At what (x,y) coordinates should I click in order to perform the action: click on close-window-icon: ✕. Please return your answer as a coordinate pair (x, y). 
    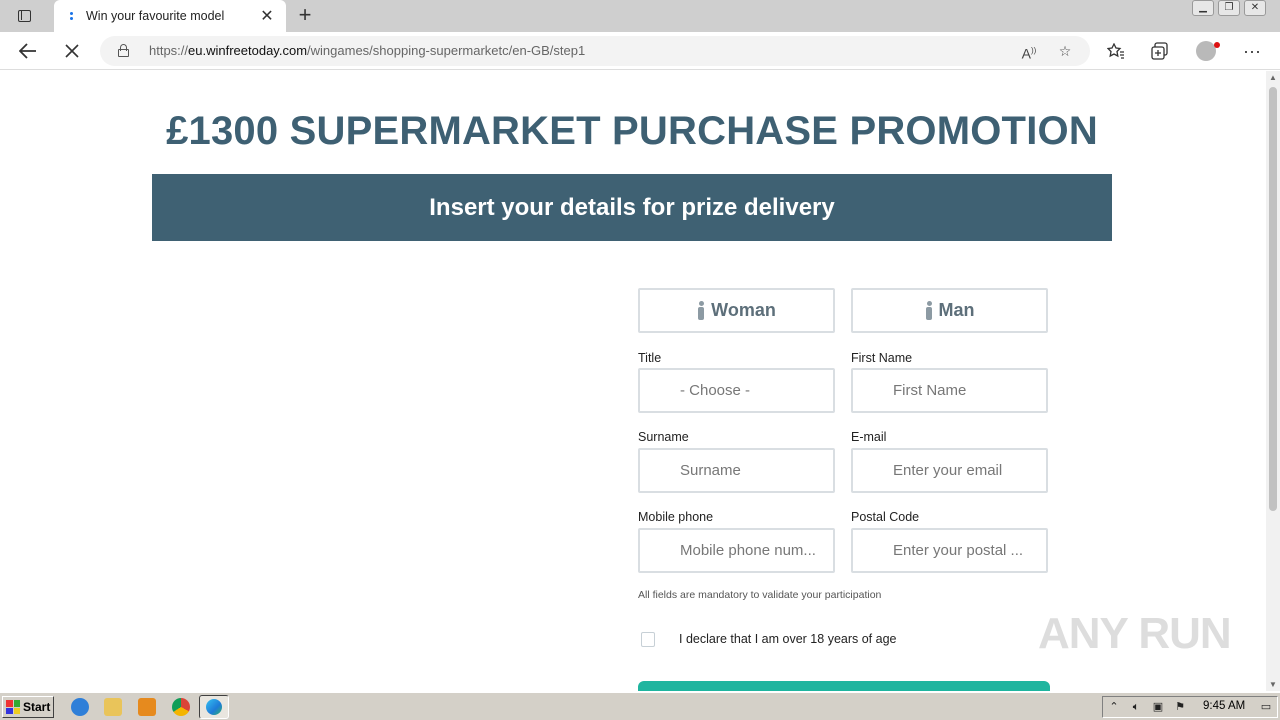
    Looking at the image, I should click on (1255, 8).